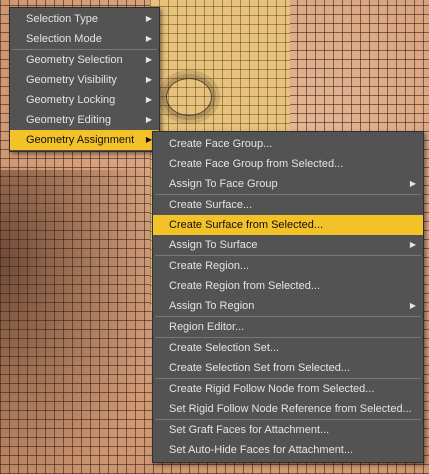  I want to click on menu-item-label: Assign To Region, so click(212, 306).